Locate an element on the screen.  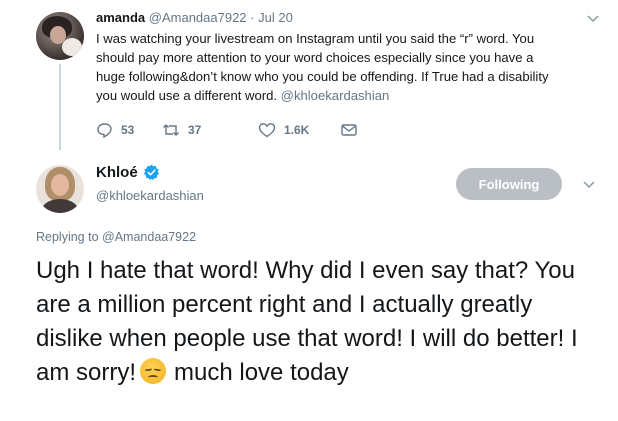
tweet-header: amanda @Amandaa7922 · Jul 20 is located at coordinates (194, 17).